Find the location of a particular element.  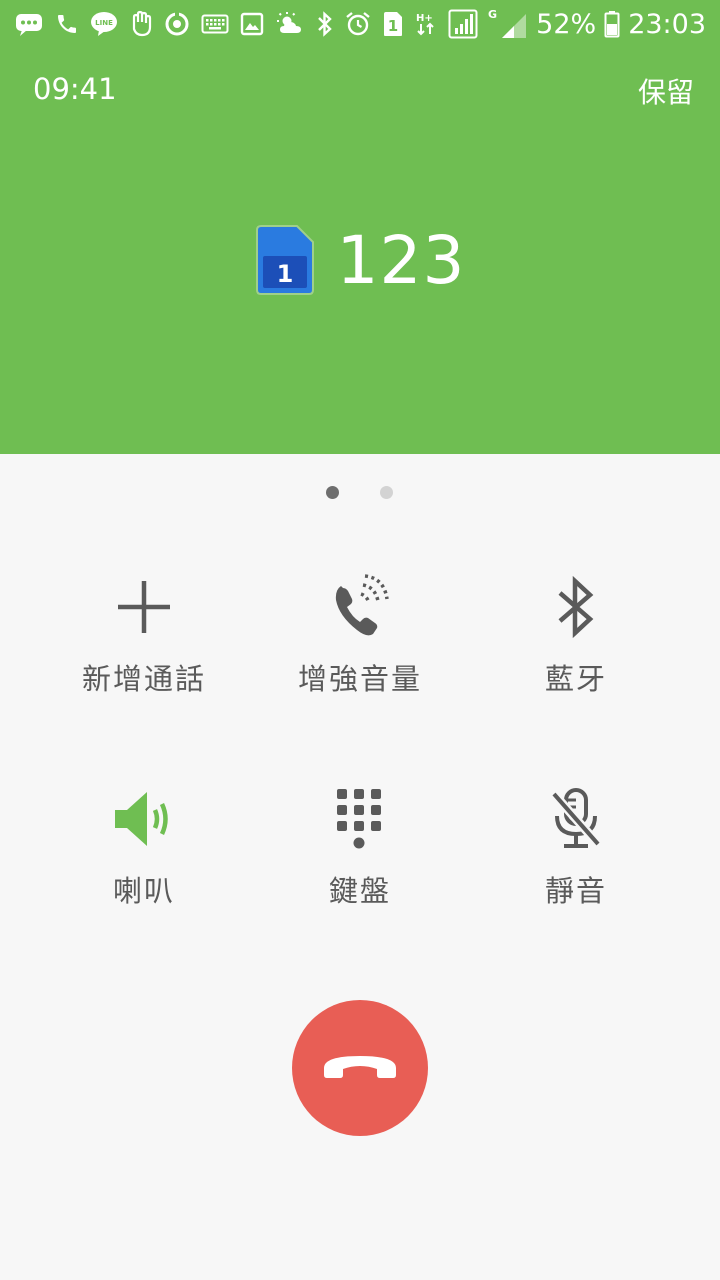

weather-icon is located at coordinates (289, 22).